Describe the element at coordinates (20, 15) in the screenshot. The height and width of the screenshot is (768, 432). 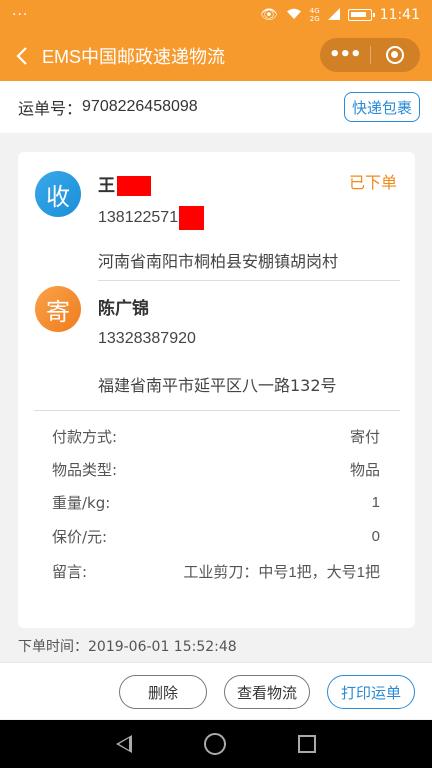
I see `notification-dots: ···` at that location.